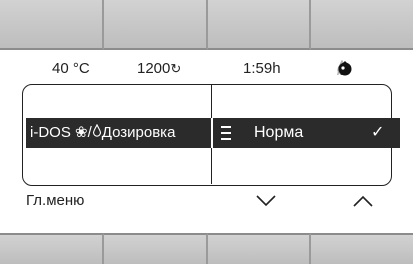 This screenshot has height=264, width=413. What do you see at coordinates (345, 70) in the screenshot?
I see `detergent-icon` at bounding box center [345, 70].